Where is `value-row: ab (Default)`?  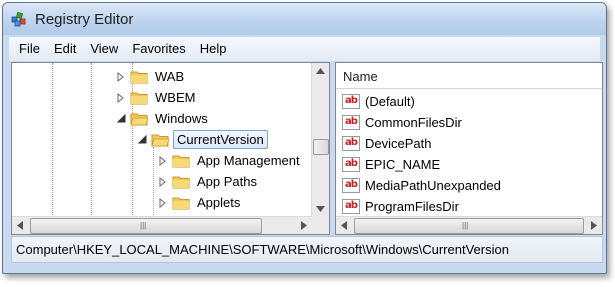
value-row: ab (Default) is located at coordinates (378, 101).